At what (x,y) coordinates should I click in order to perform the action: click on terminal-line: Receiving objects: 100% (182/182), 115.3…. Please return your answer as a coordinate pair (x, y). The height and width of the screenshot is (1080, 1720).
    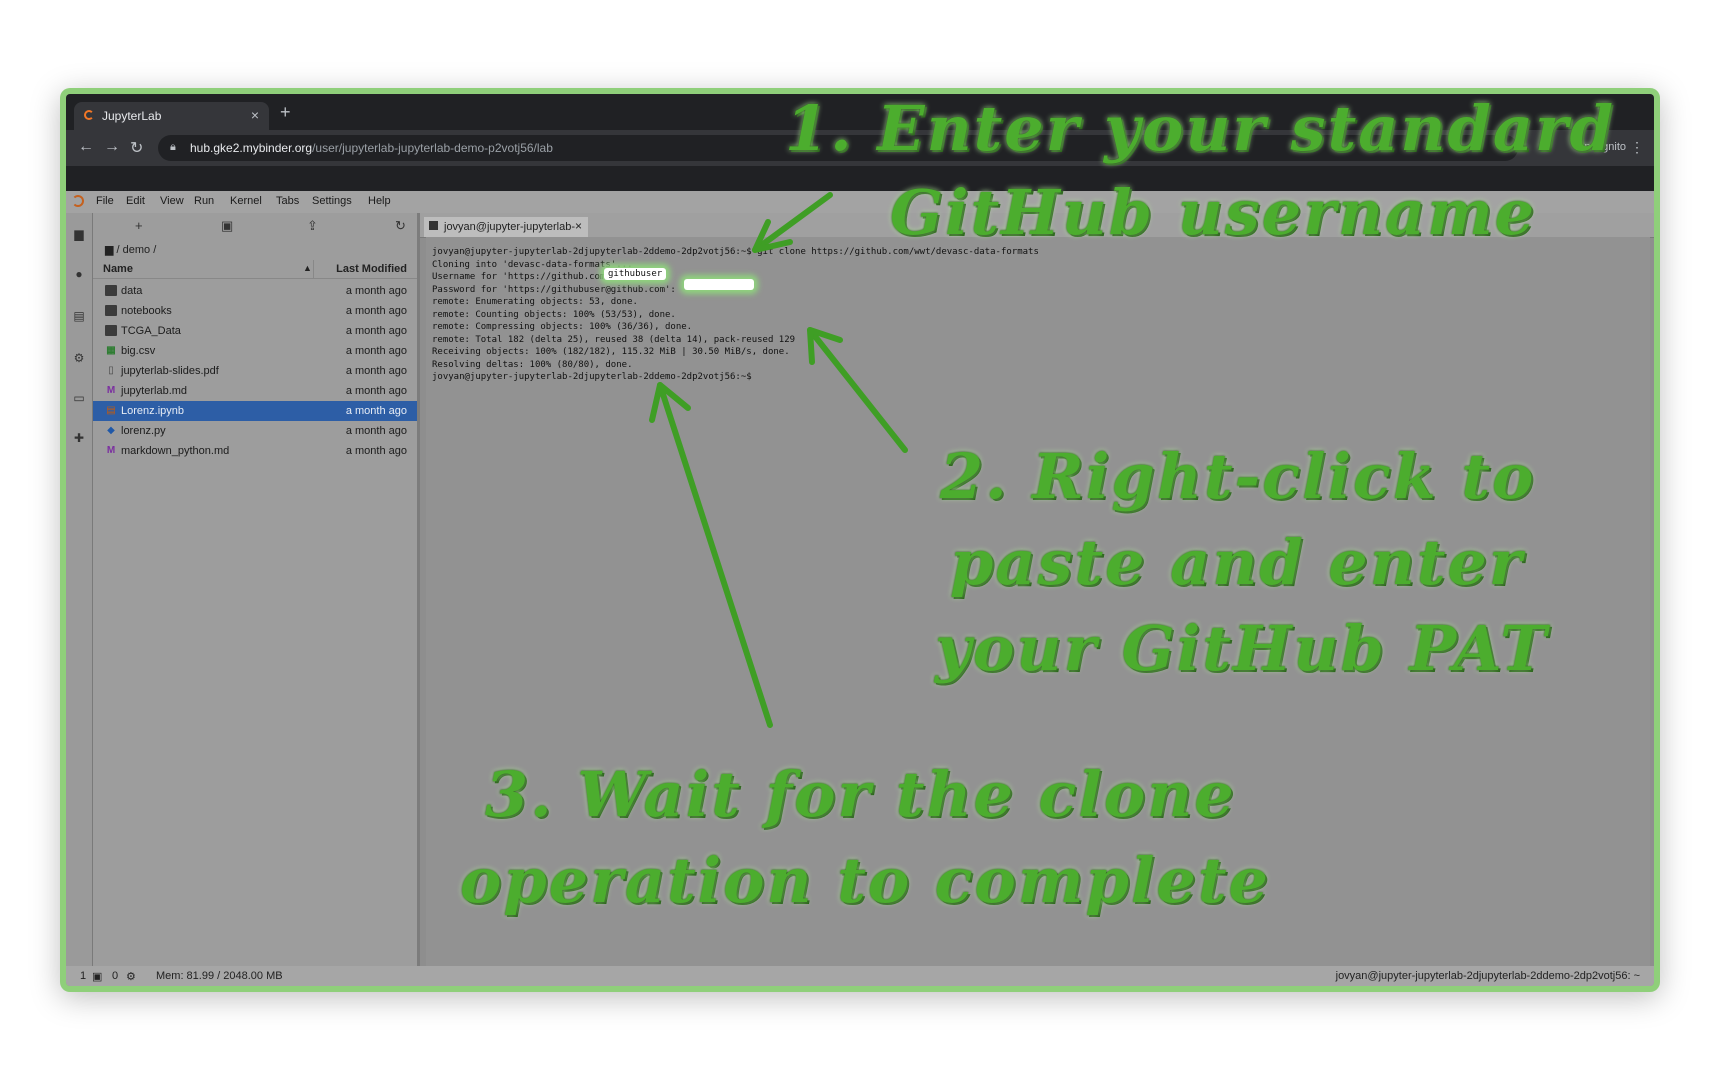
    Looking at the image, I should click on (611, 352).